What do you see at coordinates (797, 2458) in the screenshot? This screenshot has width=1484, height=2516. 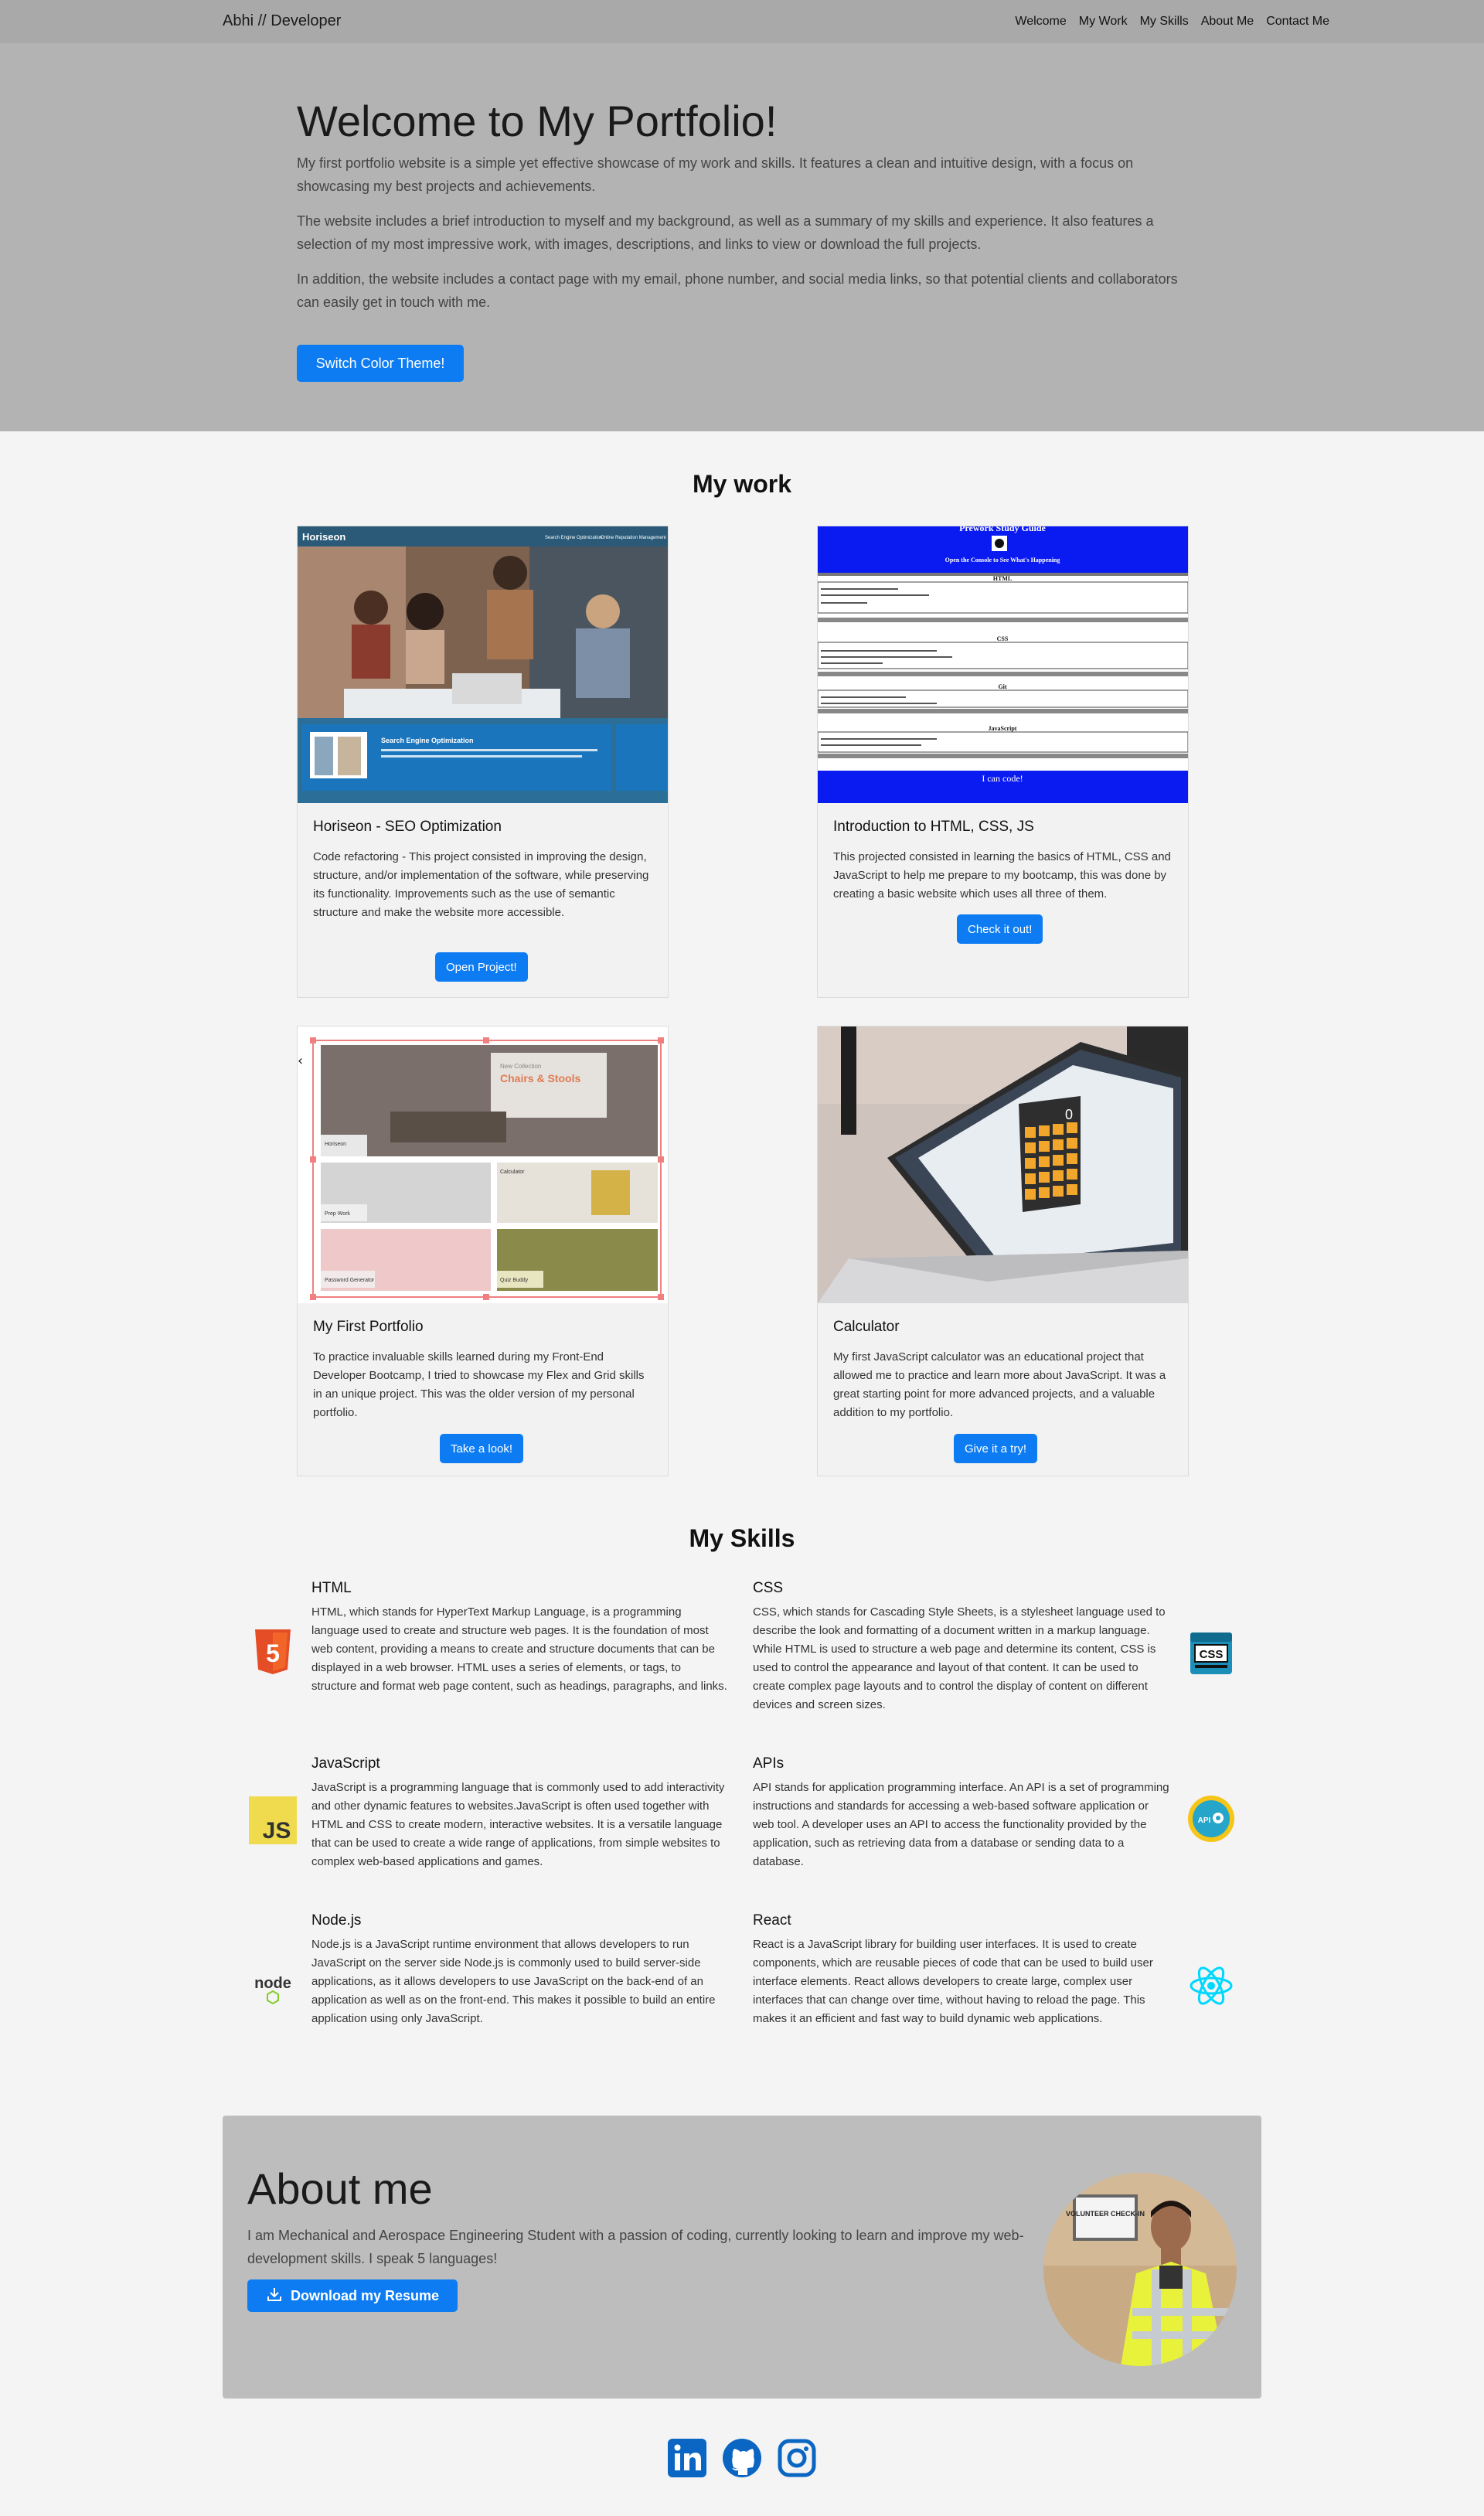 I see `instagram-icon` at bounding box center [797, 2458].